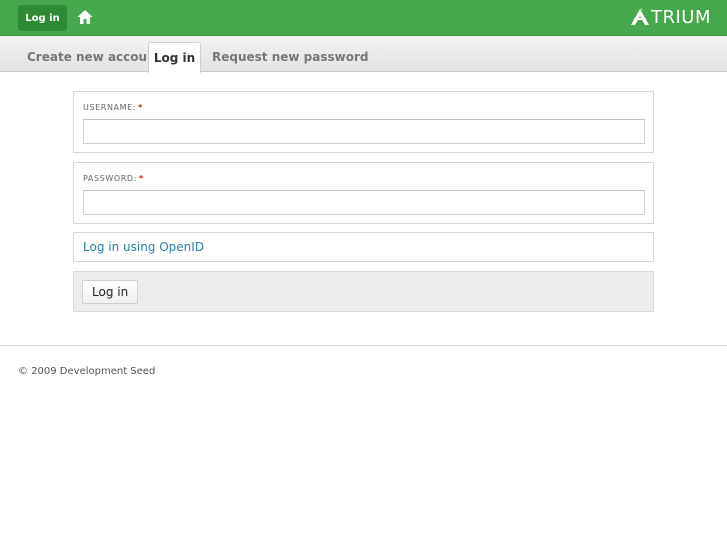 This screenshot has height=545, width=727. I want to click on username-field-group: USERNAME: *, so click(363, 122).